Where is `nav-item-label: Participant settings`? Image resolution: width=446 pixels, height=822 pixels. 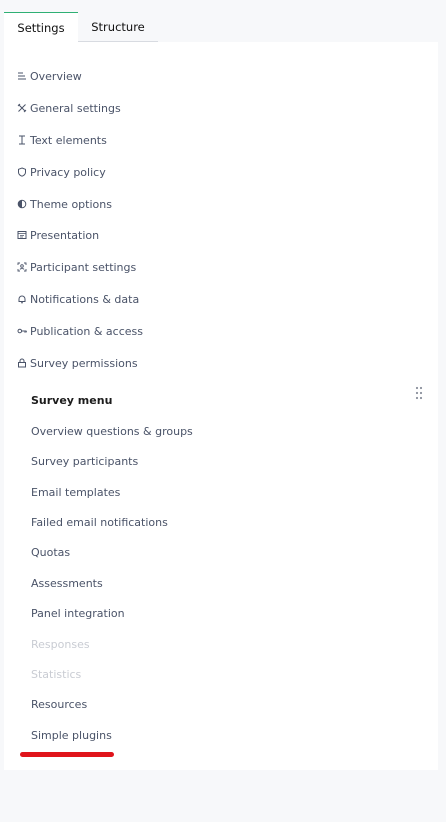 nav-item-label: Participant settings is located at coordinates (83, 267).